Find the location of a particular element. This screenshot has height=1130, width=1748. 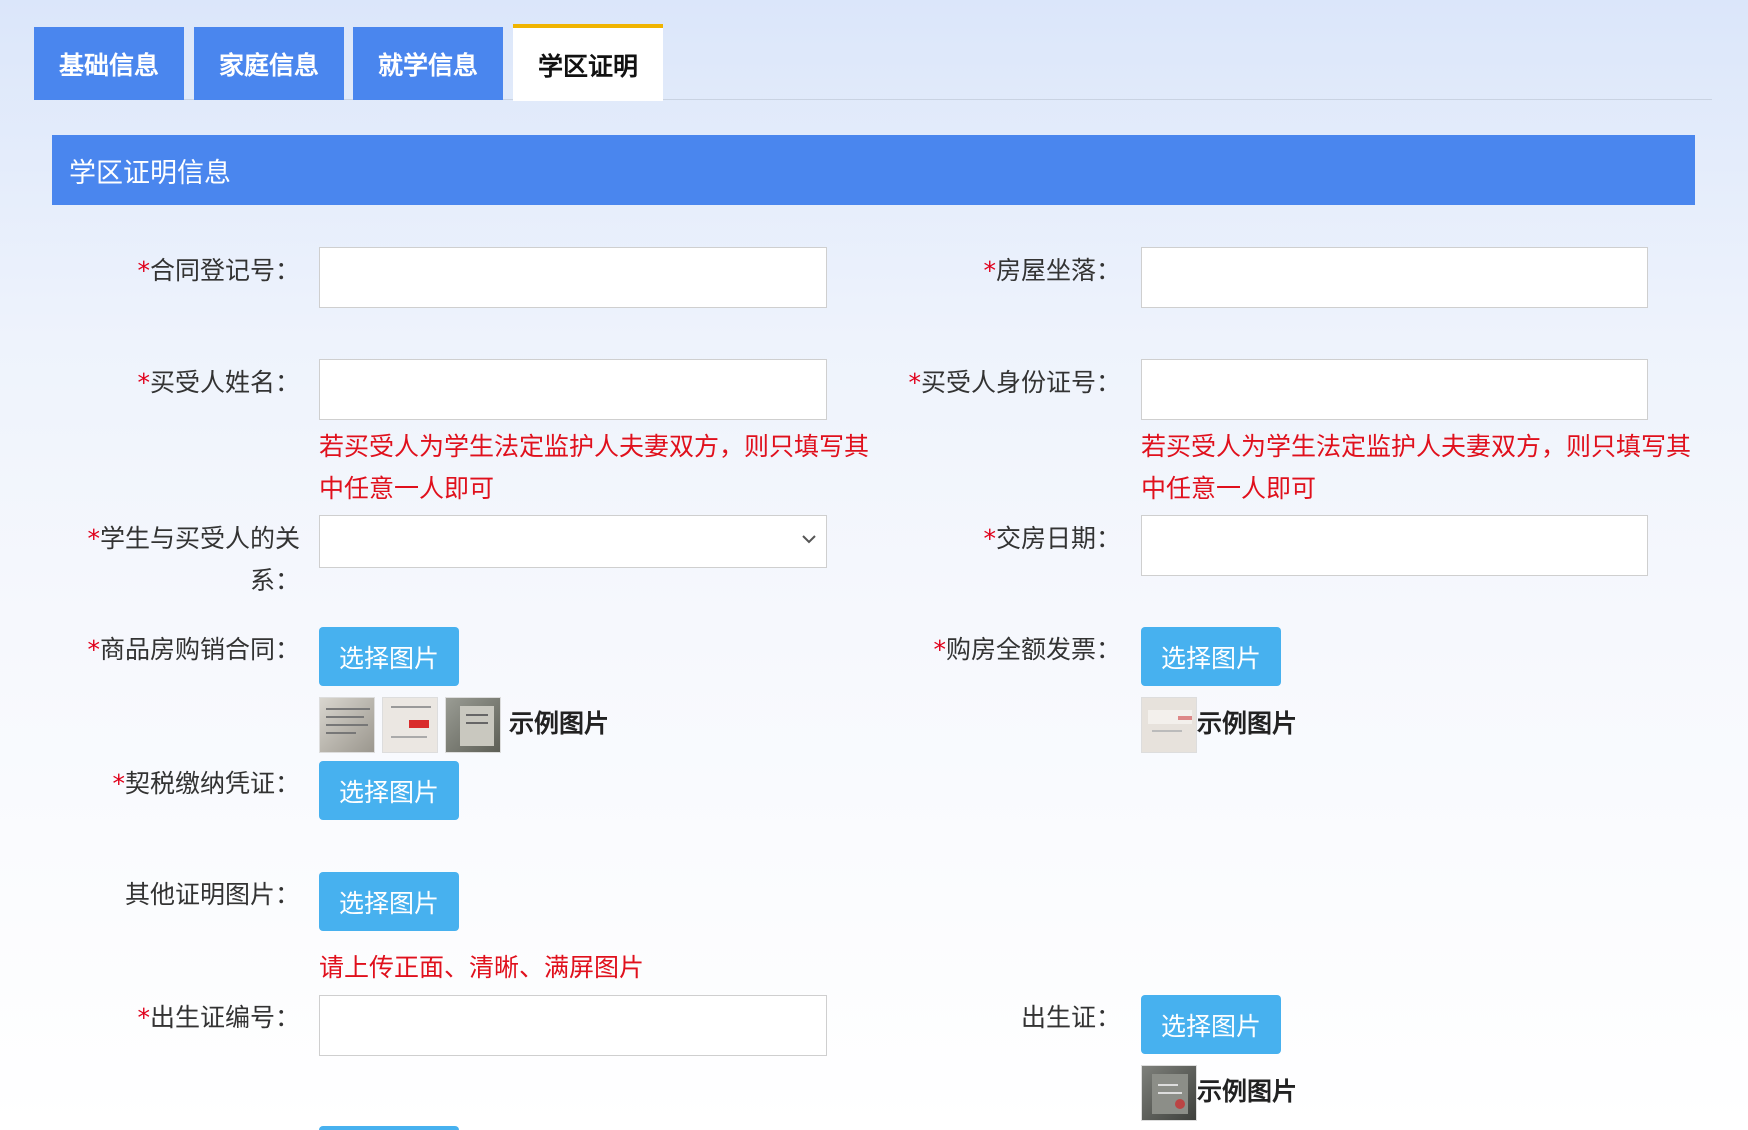

house-location-input is located at coordinates (1394, 277).